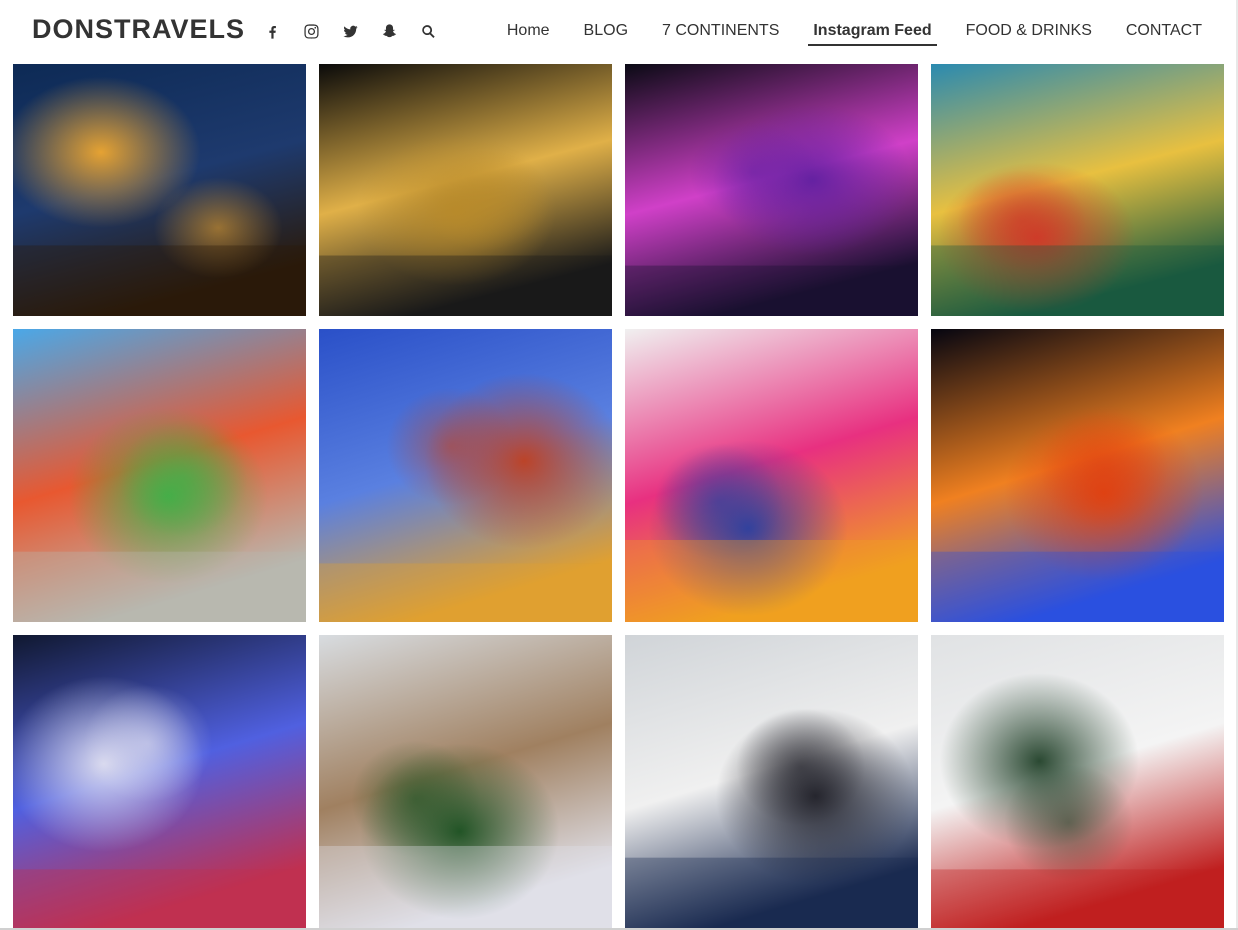  I want to click on twitter-icon, so click(350, 31).